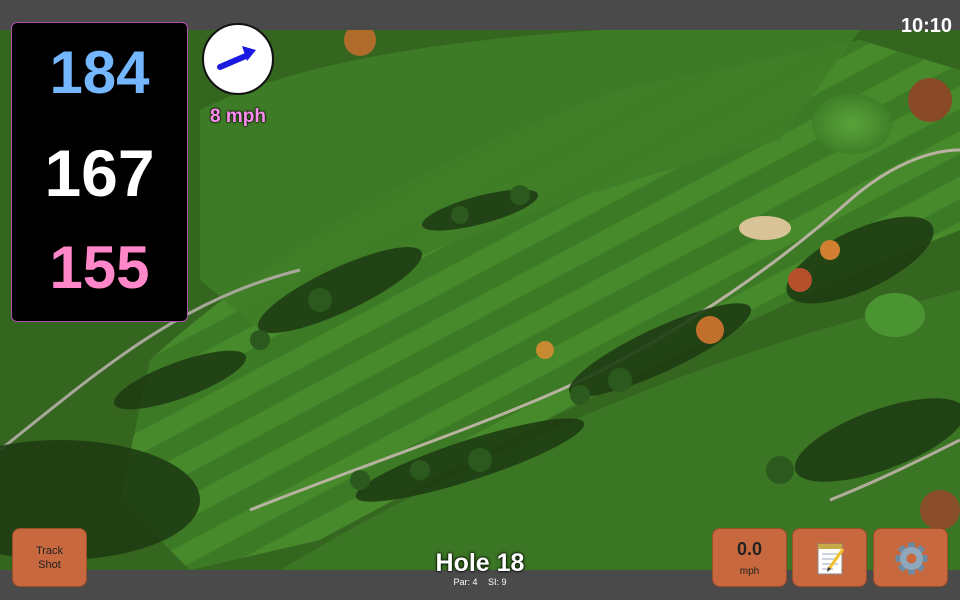  What do you see at coordinates (749, 571) in the screenshot?
I see `speed-unit: mph` at bounding box center [749, 571].